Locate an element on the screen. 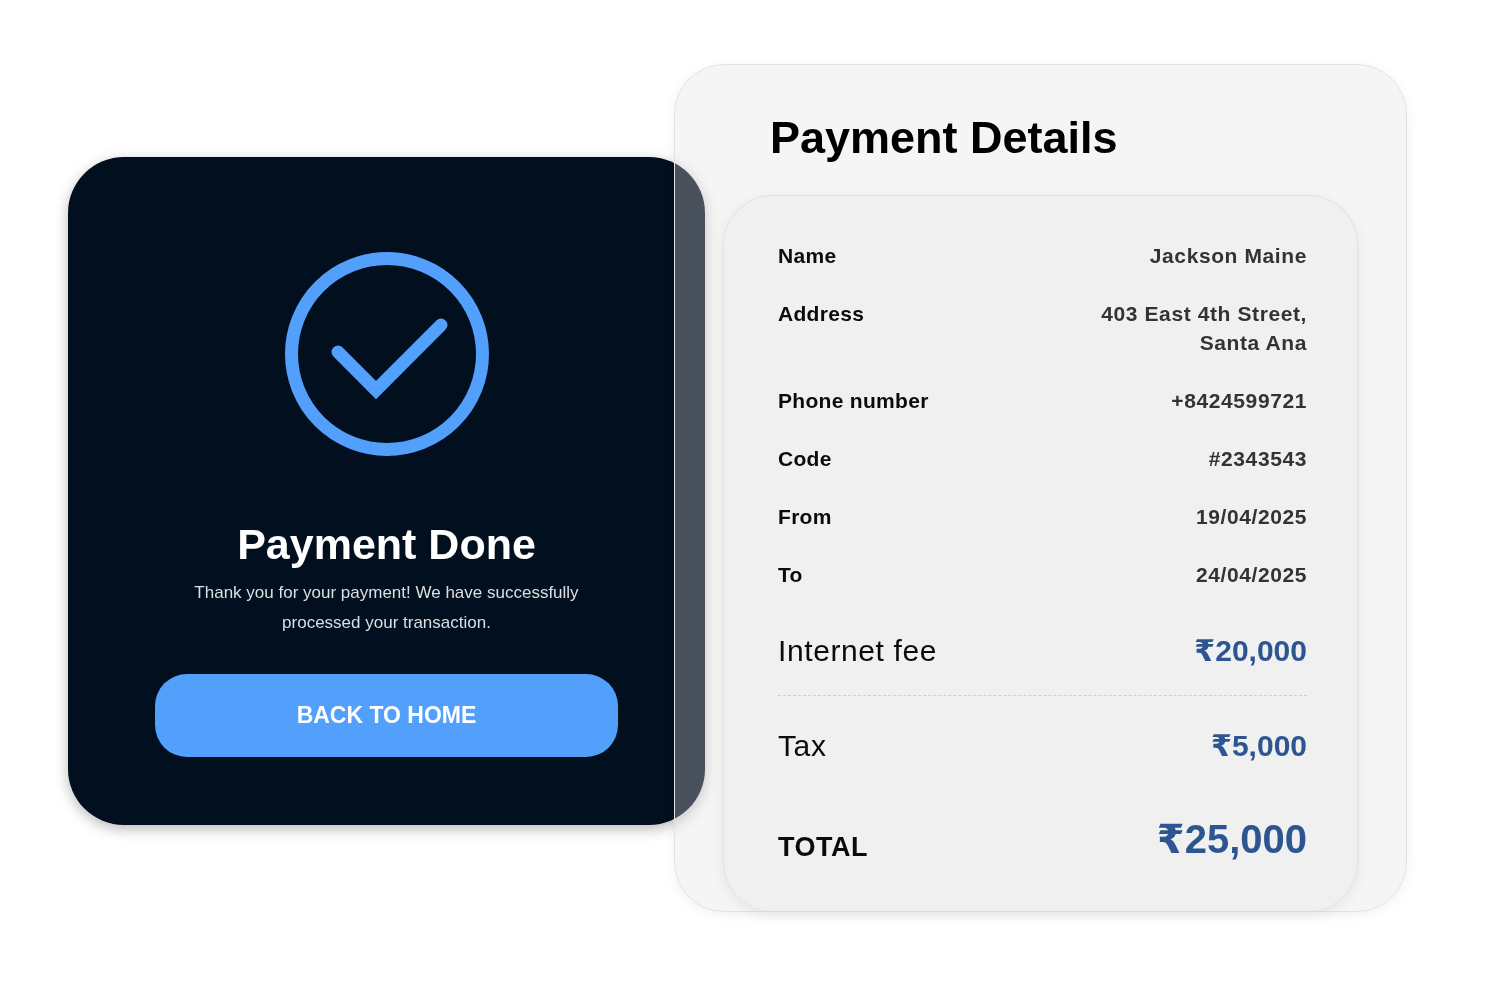 The image size is (1491, 997). fee-amount: ₹20,000 is located at coordinates (1250, 651).